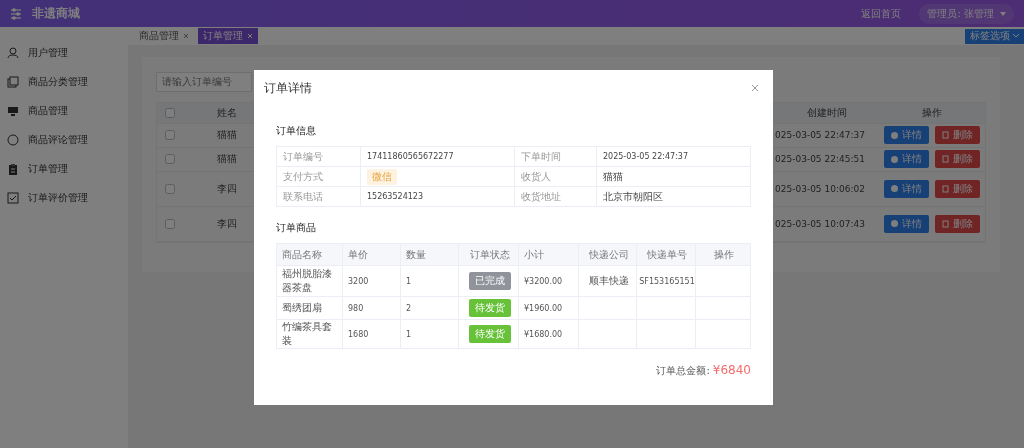  What do you see at coordinates (164, 36) in the screenshot?
I see `tab: 商品管理` at bounding box center [164, 36].